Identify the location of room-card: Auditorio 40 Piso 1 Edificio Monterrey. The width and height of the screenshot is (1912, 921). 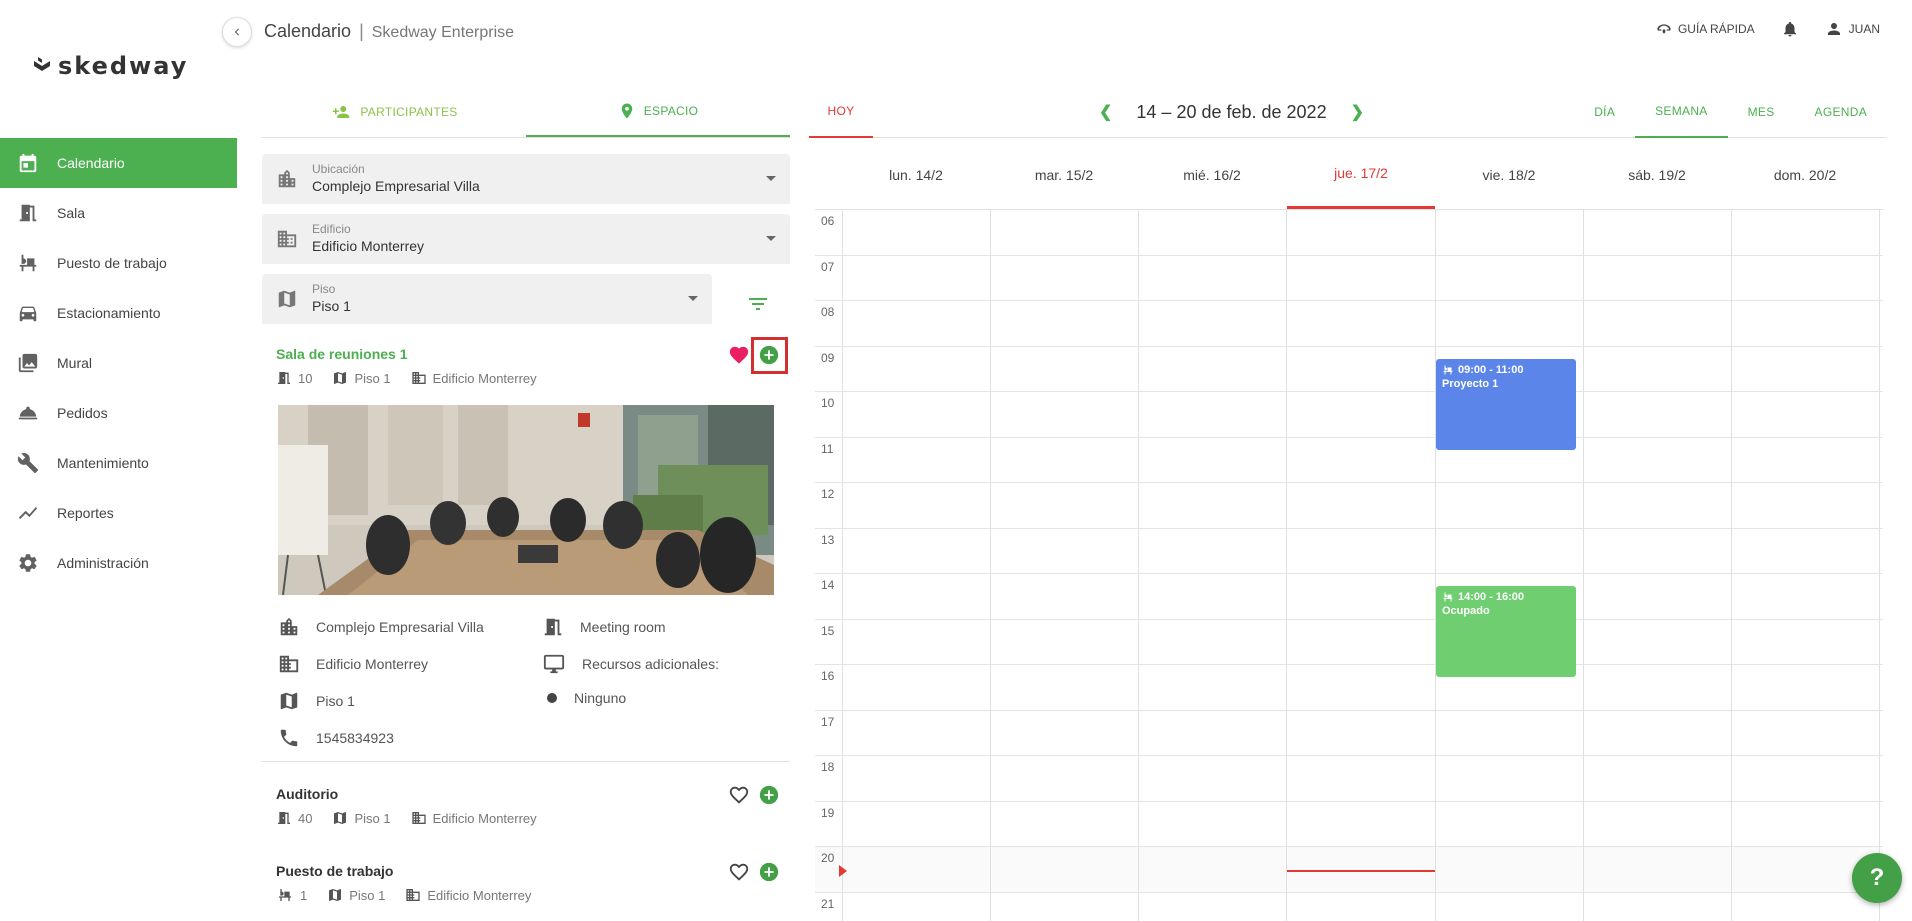
(526, 805).